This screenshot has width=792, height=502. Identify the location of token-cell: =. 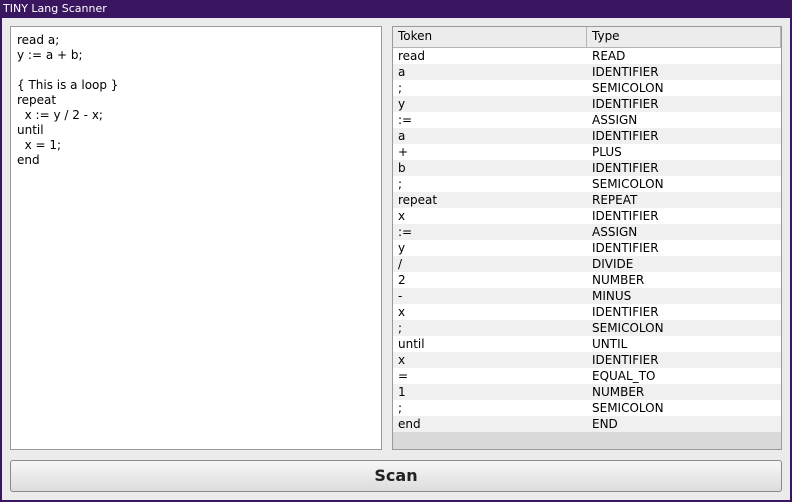
(403, 376).